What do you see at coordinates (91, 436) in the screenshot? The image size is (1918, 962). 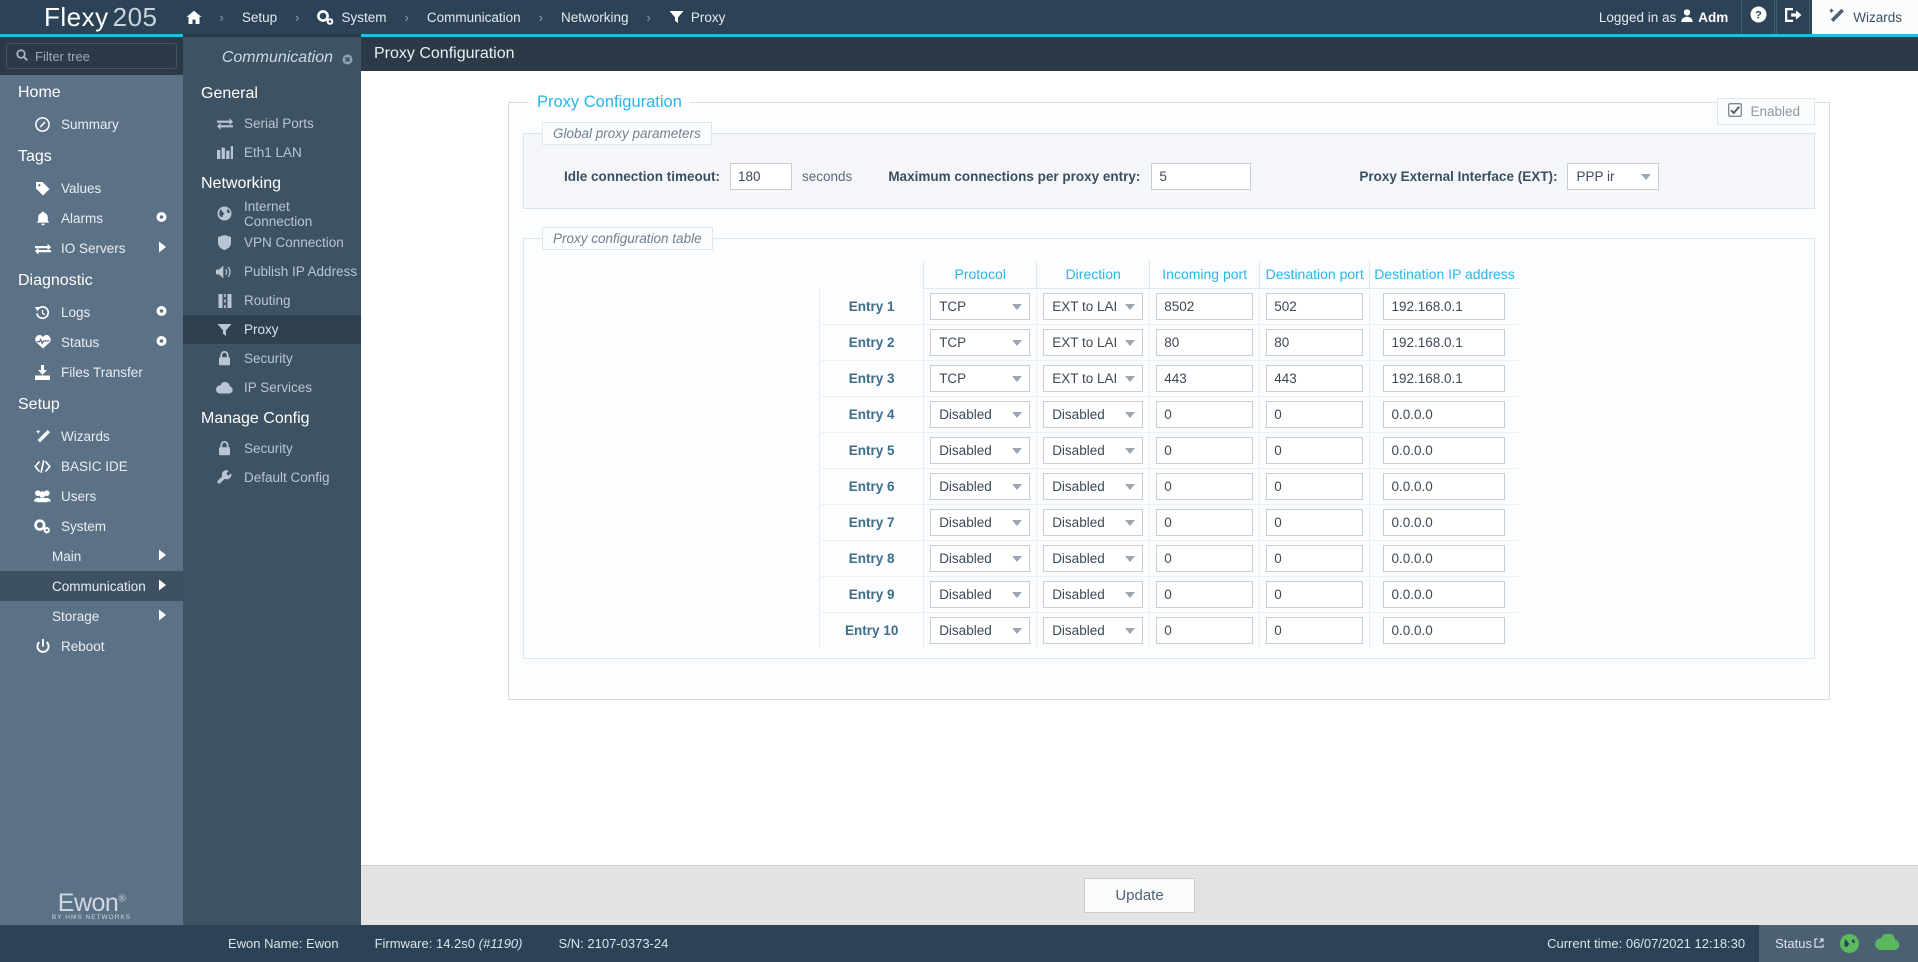 I see `sidebar-item-wizards: Wizards` at bounding box center [91, 436].